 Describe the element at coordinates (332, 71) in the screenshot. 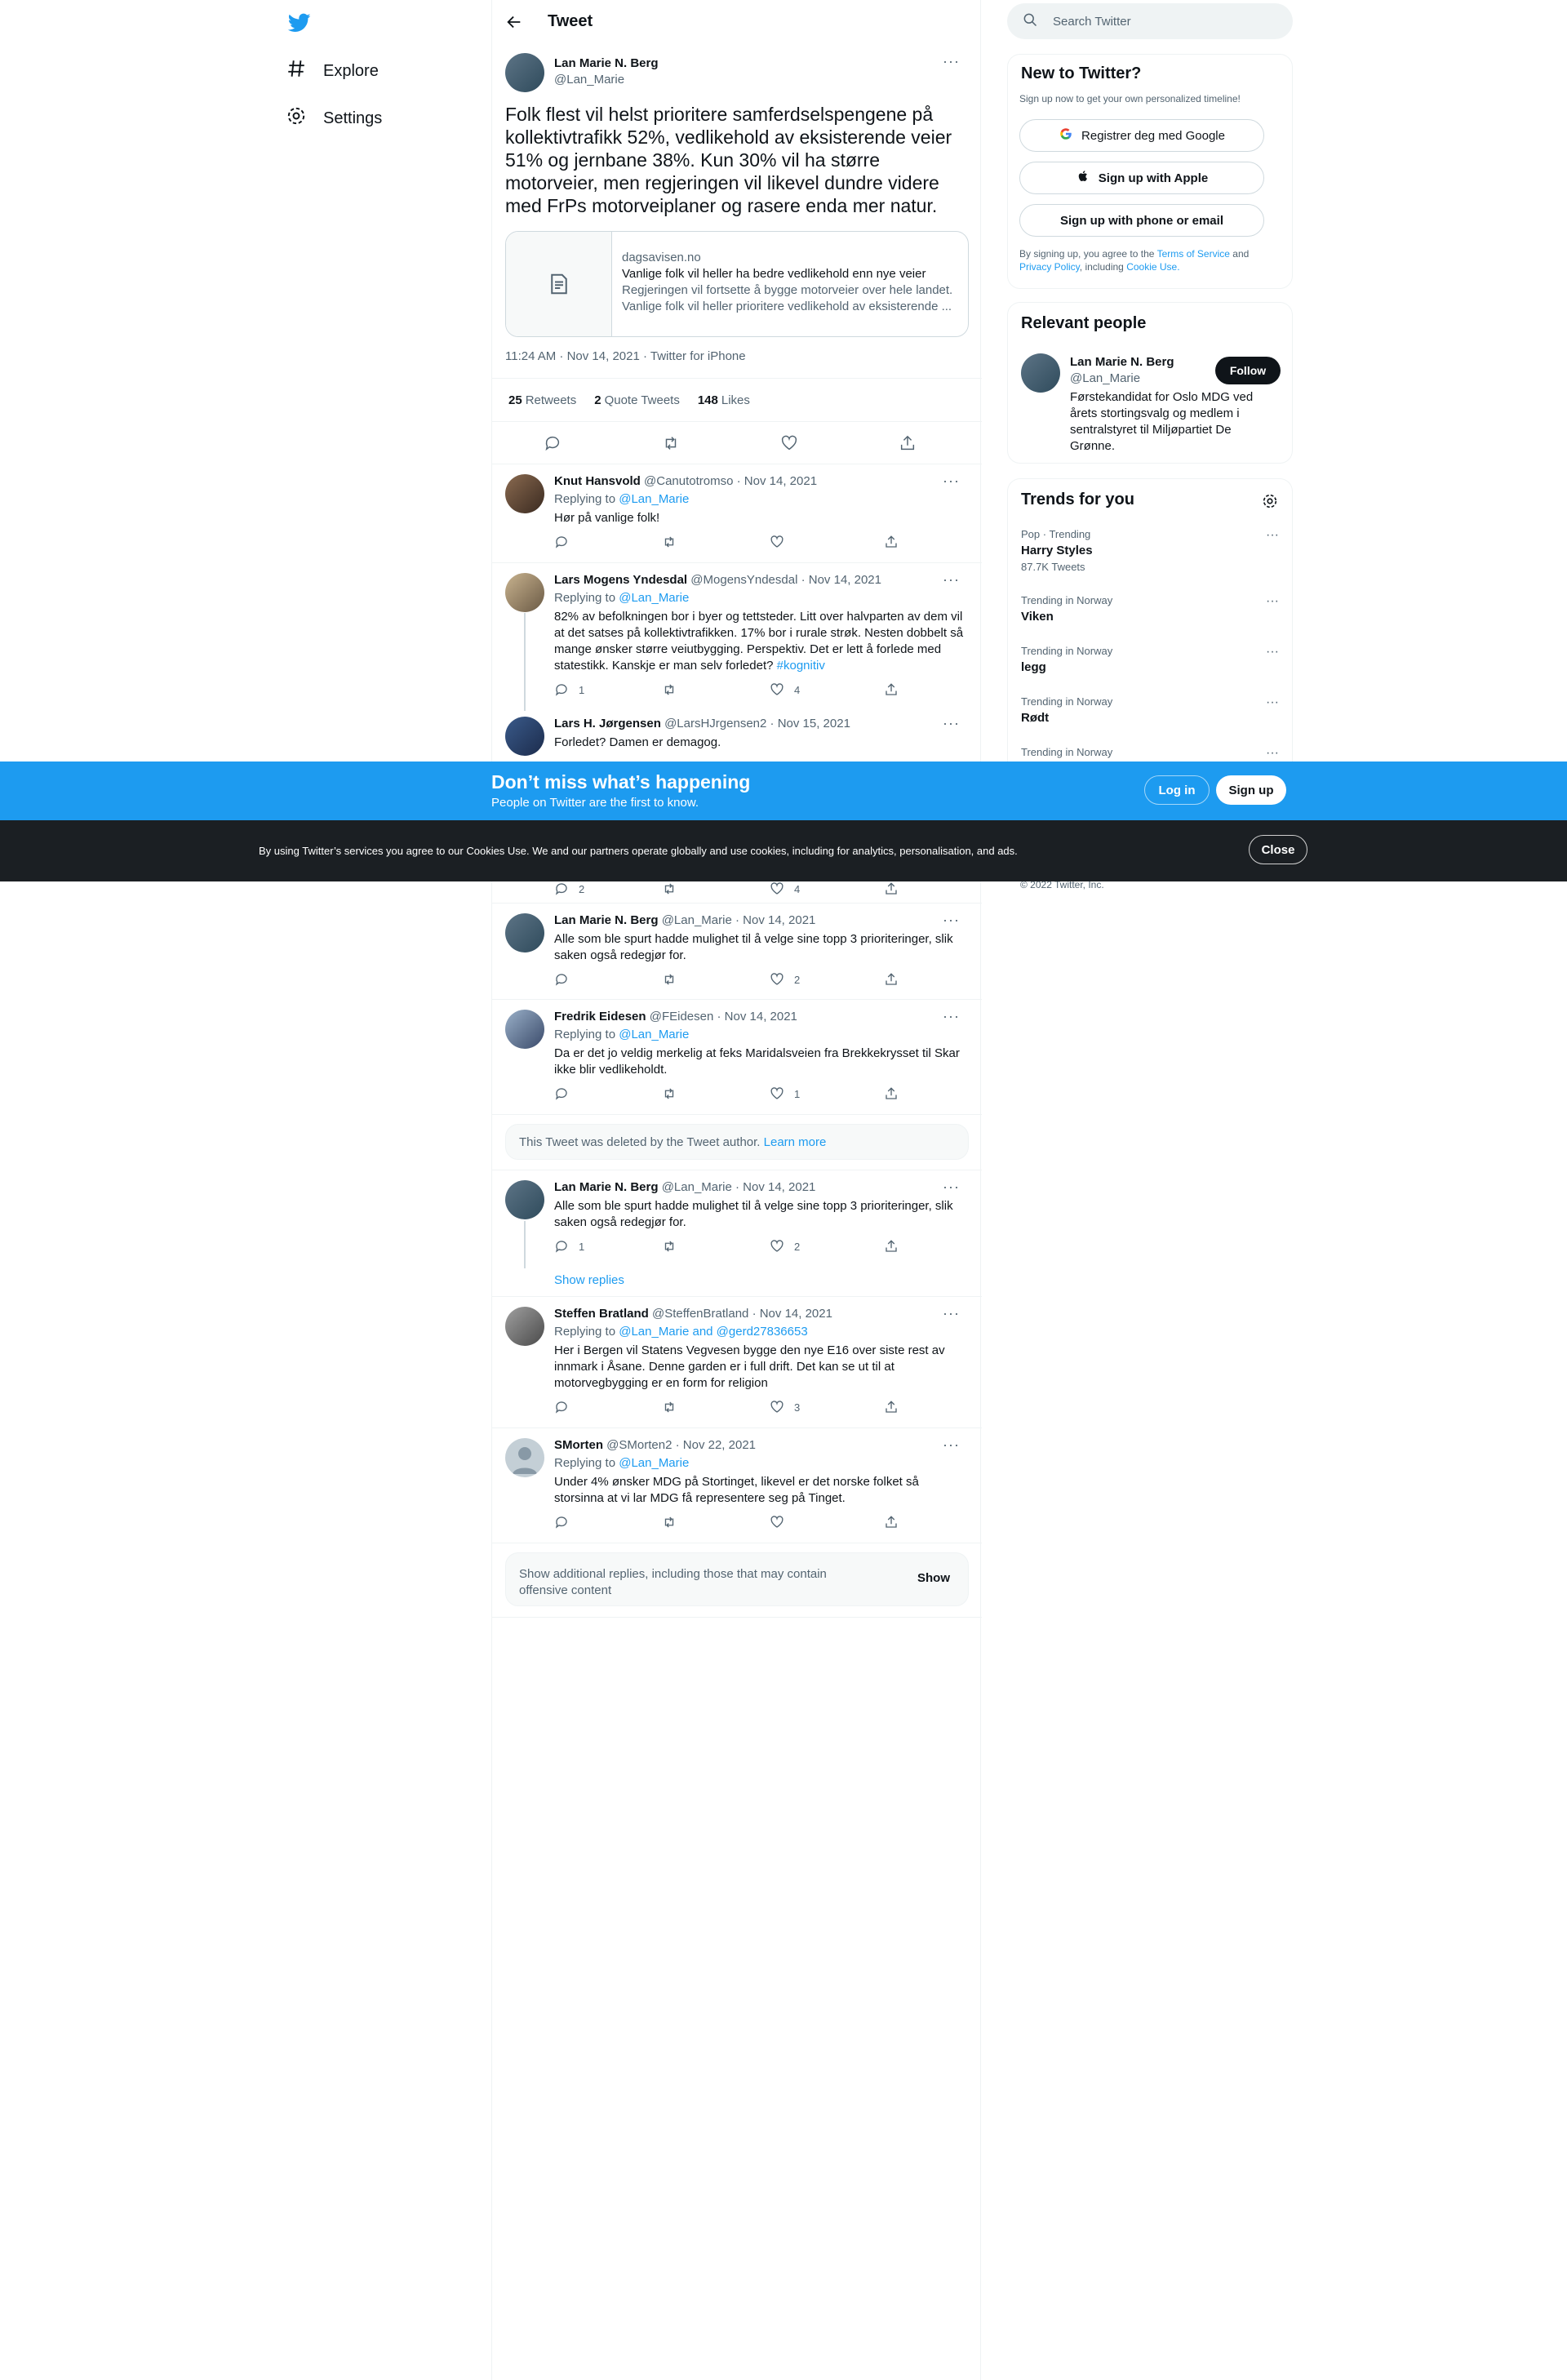

I see `nav-explore: Explore` at that location.